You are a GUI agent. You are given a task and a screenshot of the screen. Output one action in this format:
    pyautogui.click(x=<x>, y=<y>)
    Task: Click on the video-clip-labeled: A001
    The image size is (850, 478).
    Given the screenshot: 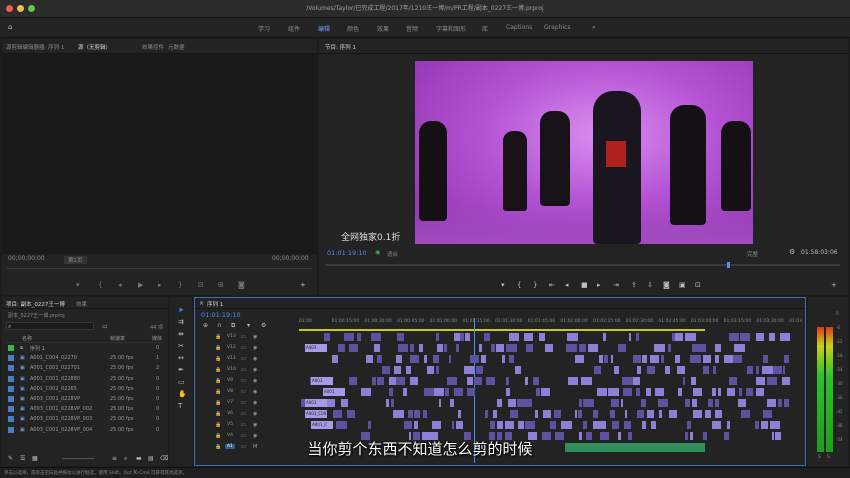 What is the action you would take?
    pyautogui.click(x=334, y=392)
    